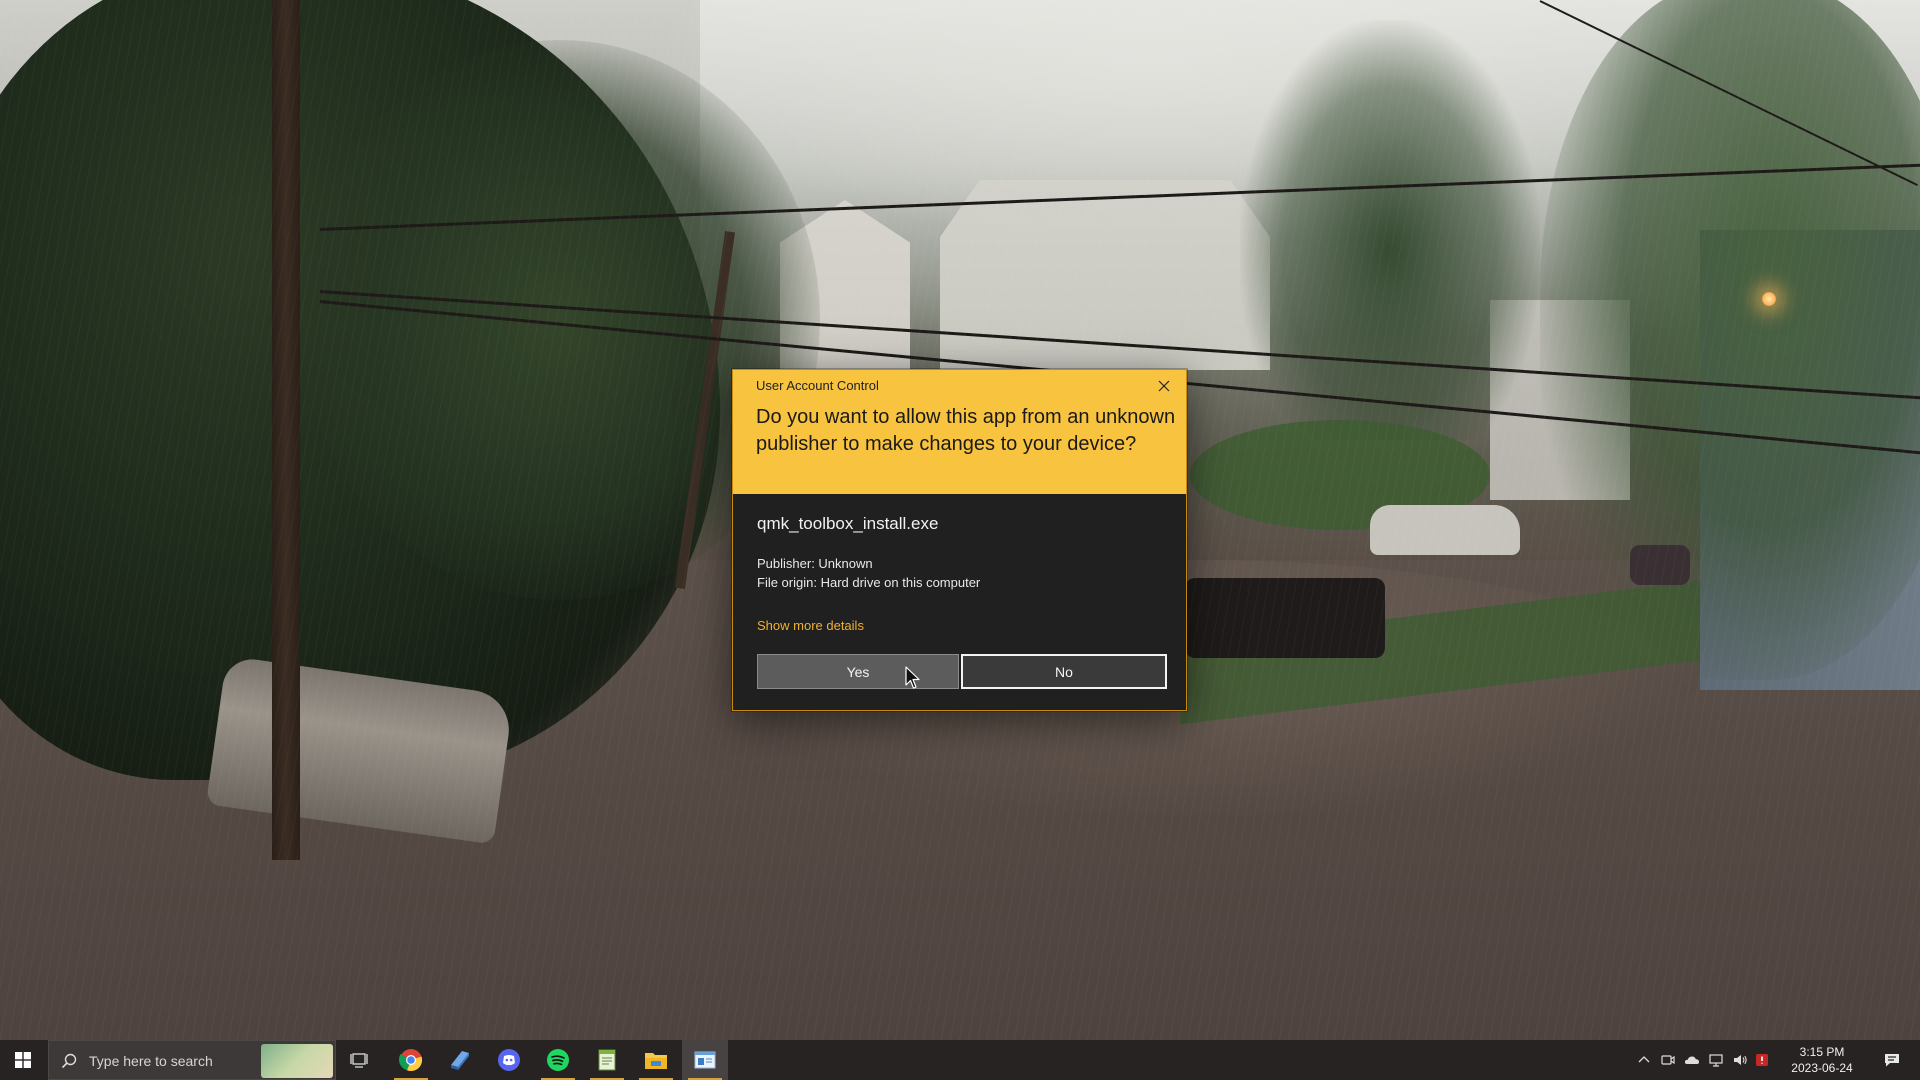  I want to click on no-button: No, so click(1064, 671).